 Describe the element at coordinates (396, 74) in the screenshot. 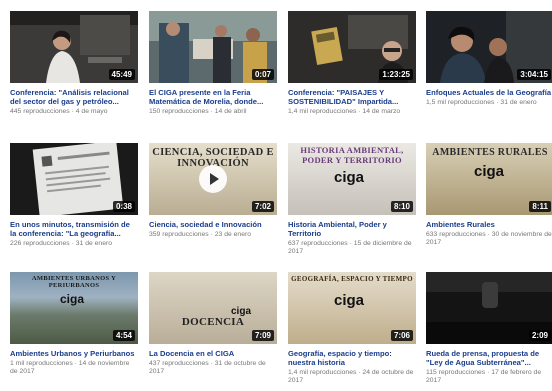

I see `duration-badge: 1:23:25` at that location.